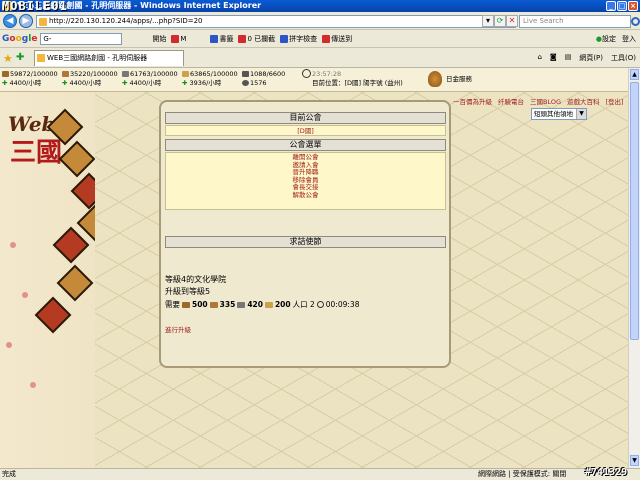 The image size is (640, 480). I want to click on spellcheck-icon, so click(284, 39).